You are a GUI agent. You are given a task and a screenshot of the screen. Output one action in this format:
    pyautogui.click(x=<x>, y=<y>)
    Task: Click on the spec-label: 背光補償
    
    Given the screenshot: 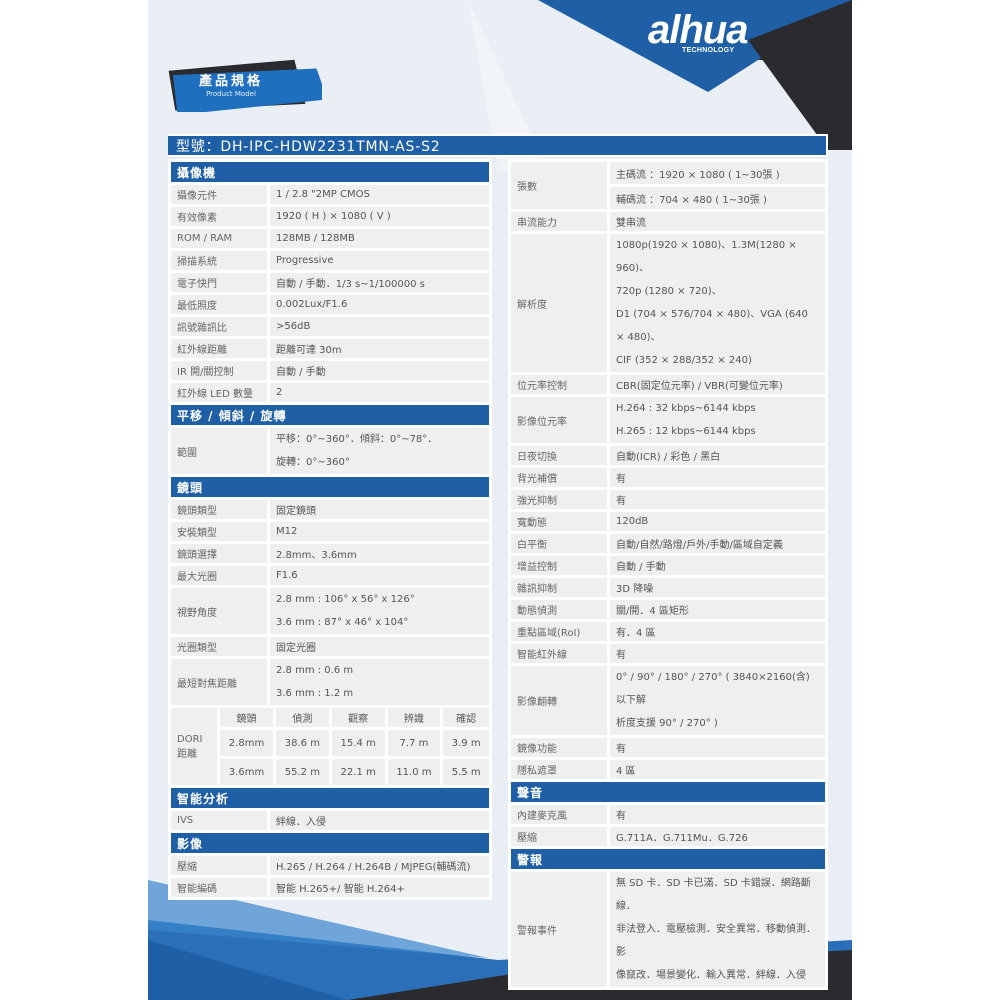 What is the action you would take?
    pyautogui.click(x=559, y=477)
    